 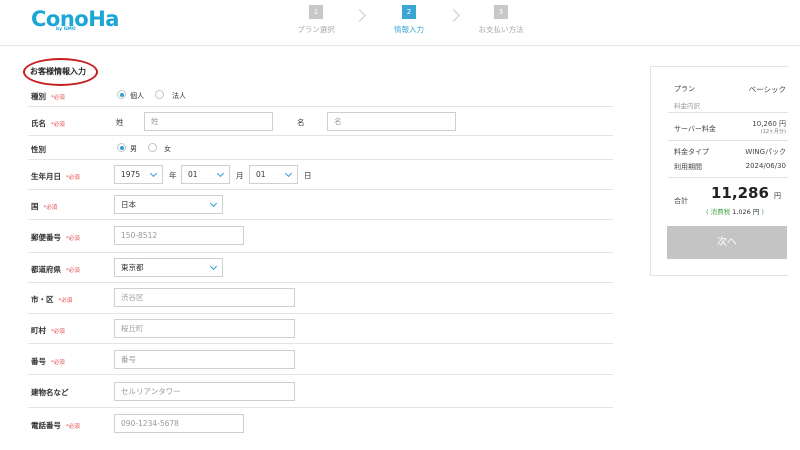 I want to click on pricing-type-label: 料金タイプ, so click(x=691, y=152).